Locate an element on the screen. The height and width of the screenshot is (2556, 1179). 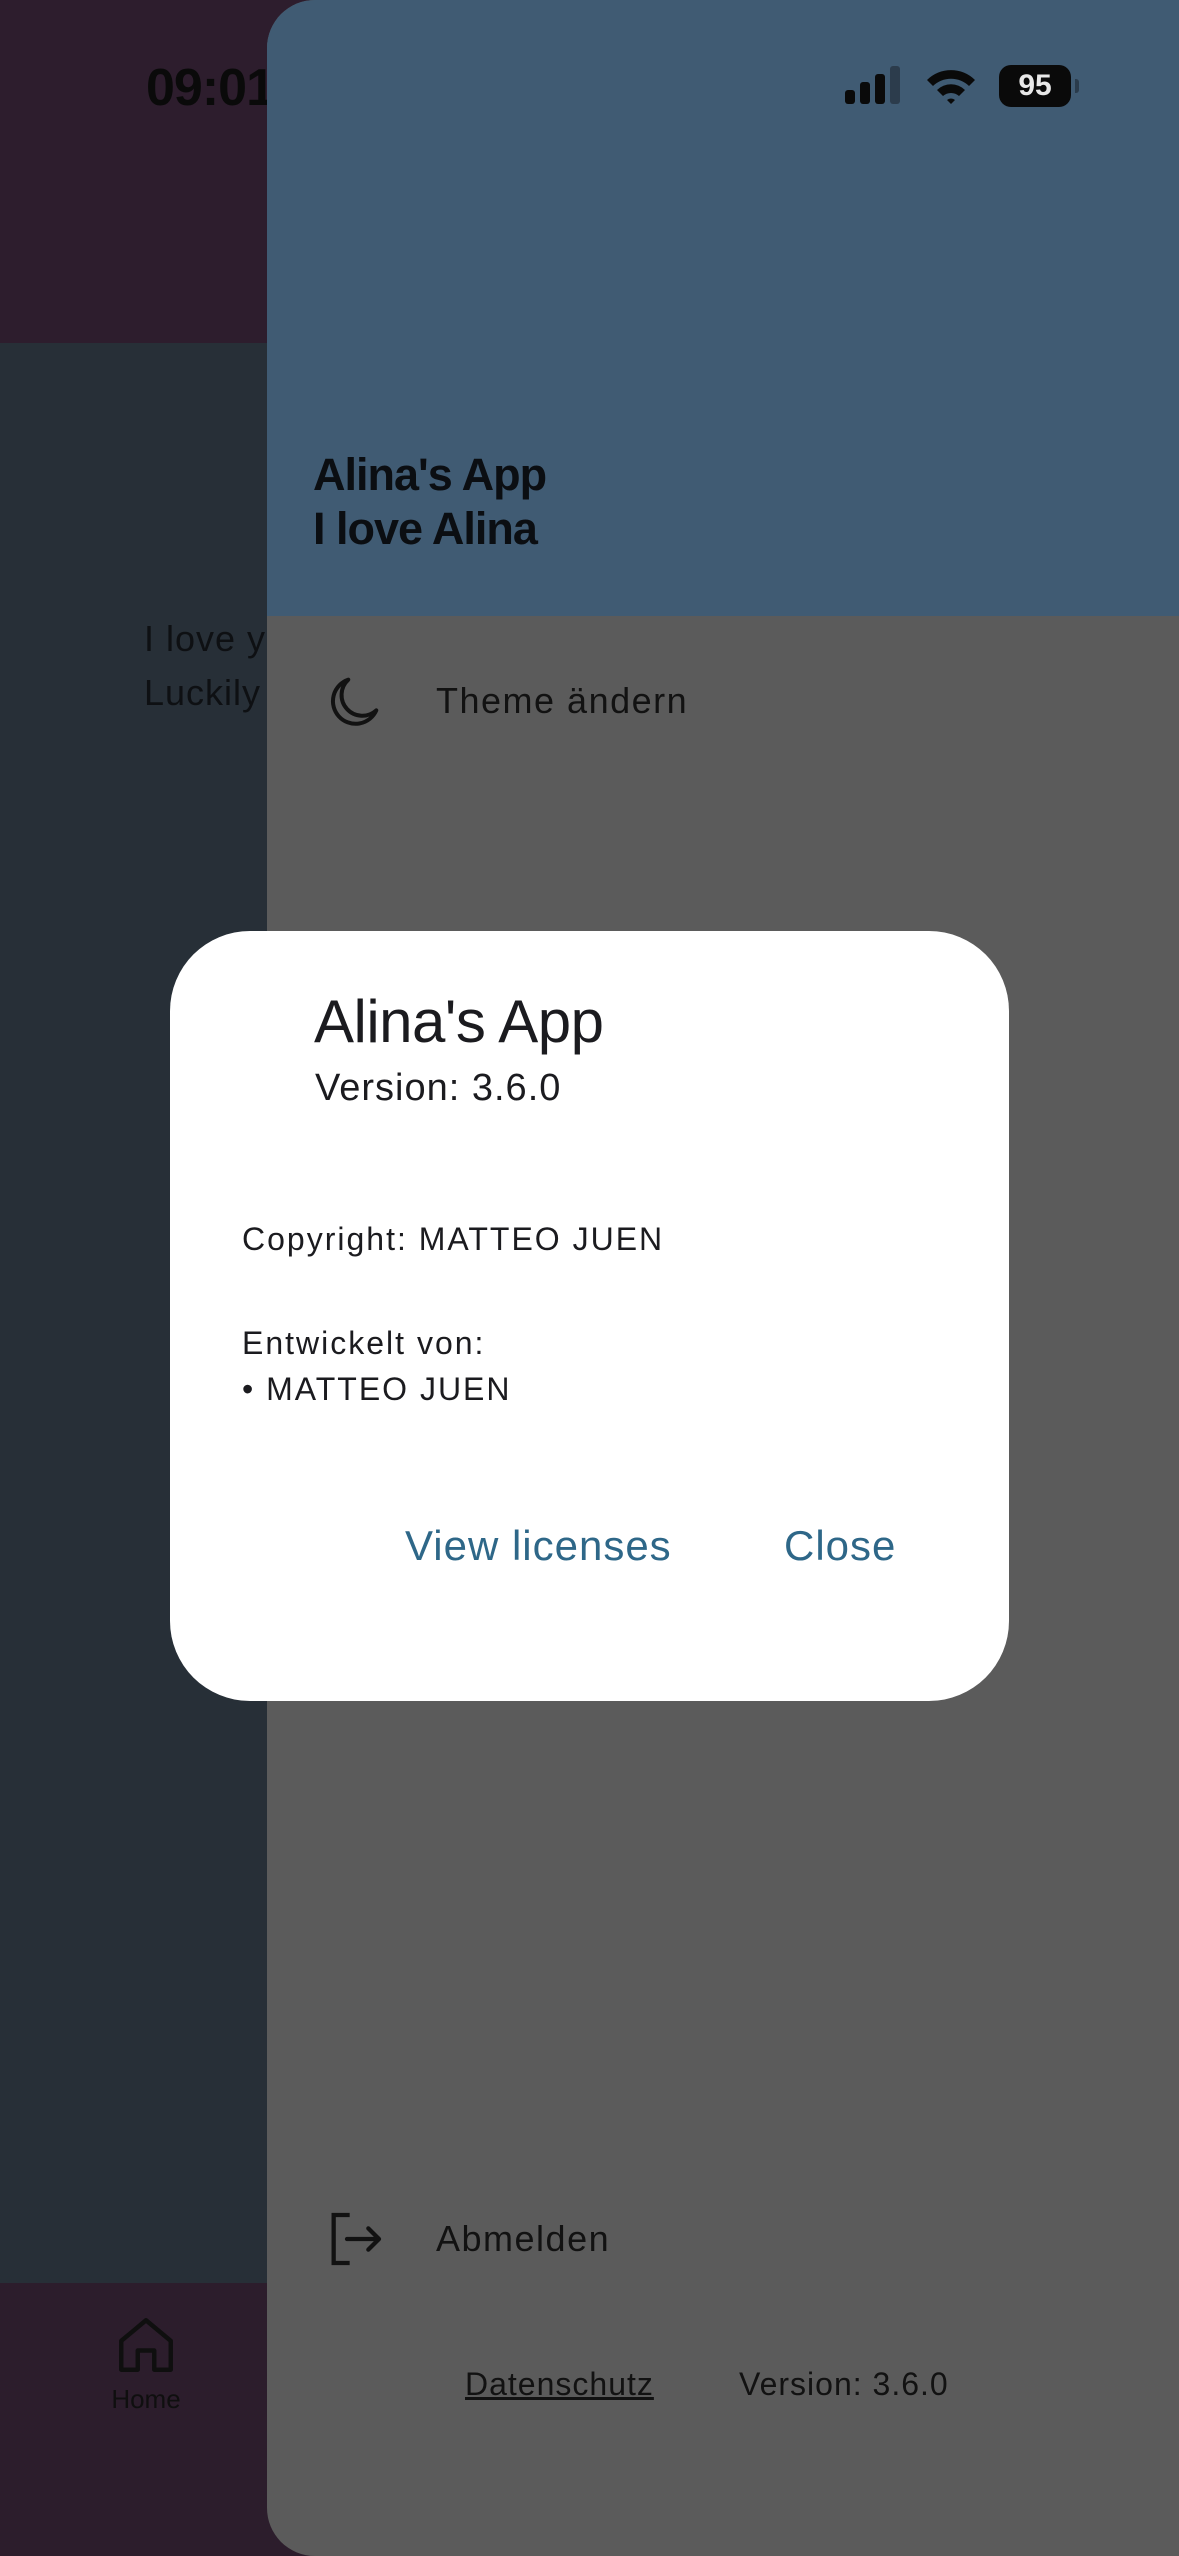
background-text-line2: Luckily is located at coordinates (203, 692).